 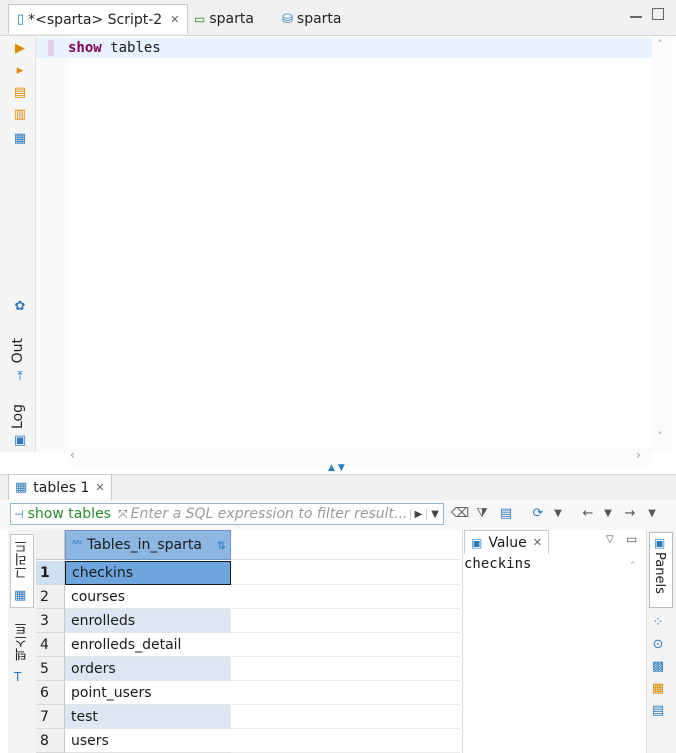 I want to click on forward-dropdown-icon: ▼, so click(x=652, y=513).